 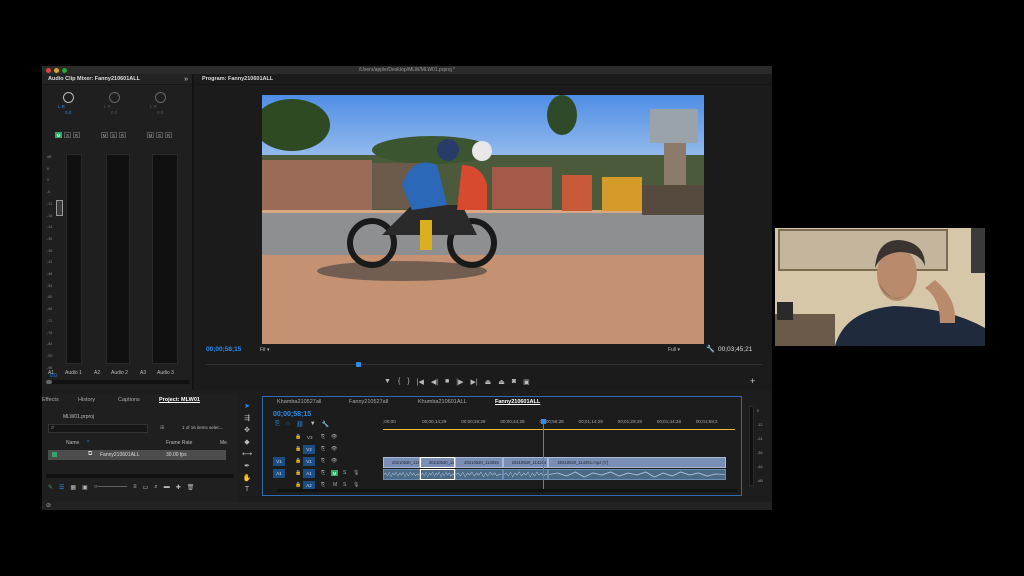 What do you see at coordinates (507, 490) in the screenshot?
I see `timeline-scrollbar` at bounding box center [507, 490].